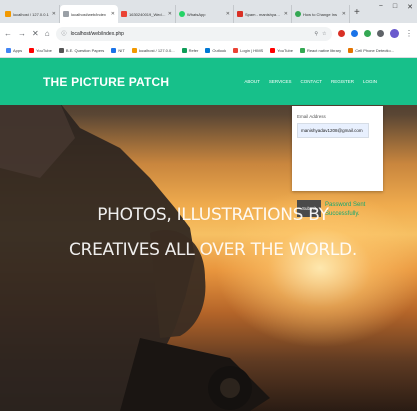  I want to click on apps-icon, so click(8, 50).